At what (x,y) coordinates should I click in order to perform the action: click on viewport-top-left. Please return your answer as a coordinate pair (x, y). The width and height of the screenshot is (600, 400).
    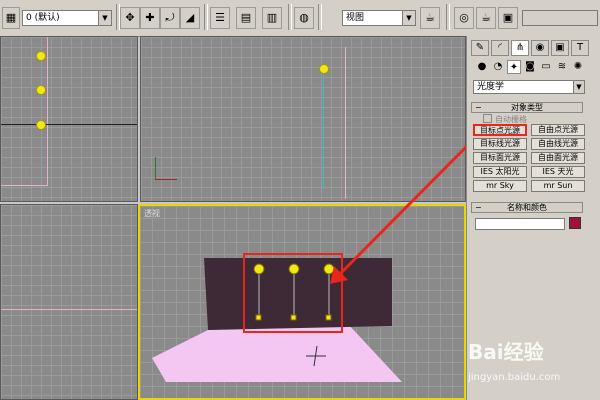
    Looking at the image, I should click on (69, 119).